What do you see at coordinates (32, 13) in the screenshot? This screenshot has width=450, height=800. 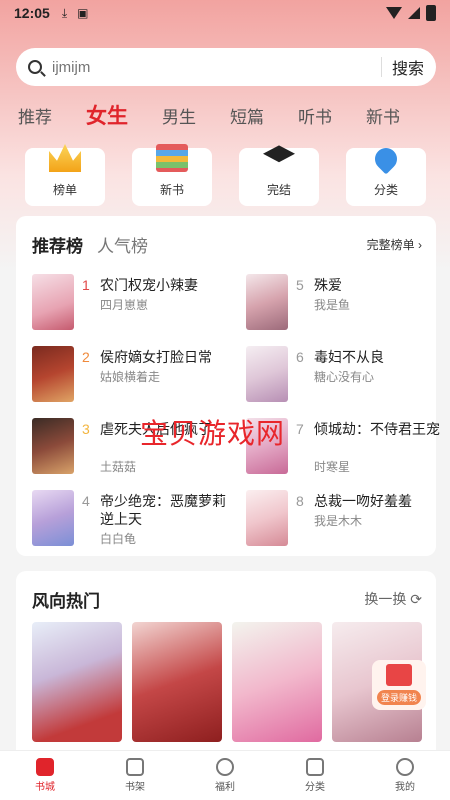 I see `status-time: 12:05` at bounding box center [32, 13].